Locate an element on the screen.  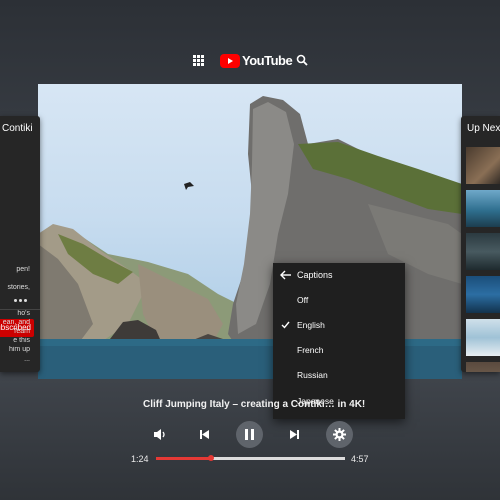
caption-option-label: English is located at coordinates (311, 325).